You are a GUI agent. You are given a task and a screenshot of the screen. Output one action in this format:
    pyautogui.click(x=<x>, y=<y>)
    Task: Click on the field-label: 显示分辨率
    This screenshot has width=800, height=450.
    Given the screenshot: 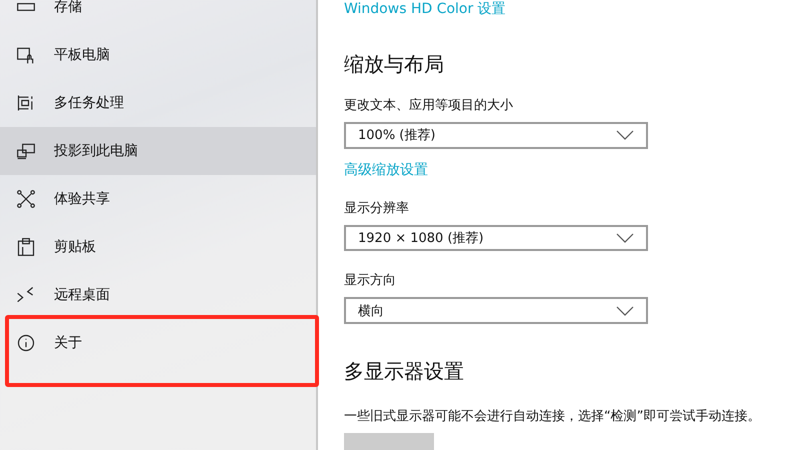 What is the action you would take?
    pyautogui.click(x=377, y=208)
    